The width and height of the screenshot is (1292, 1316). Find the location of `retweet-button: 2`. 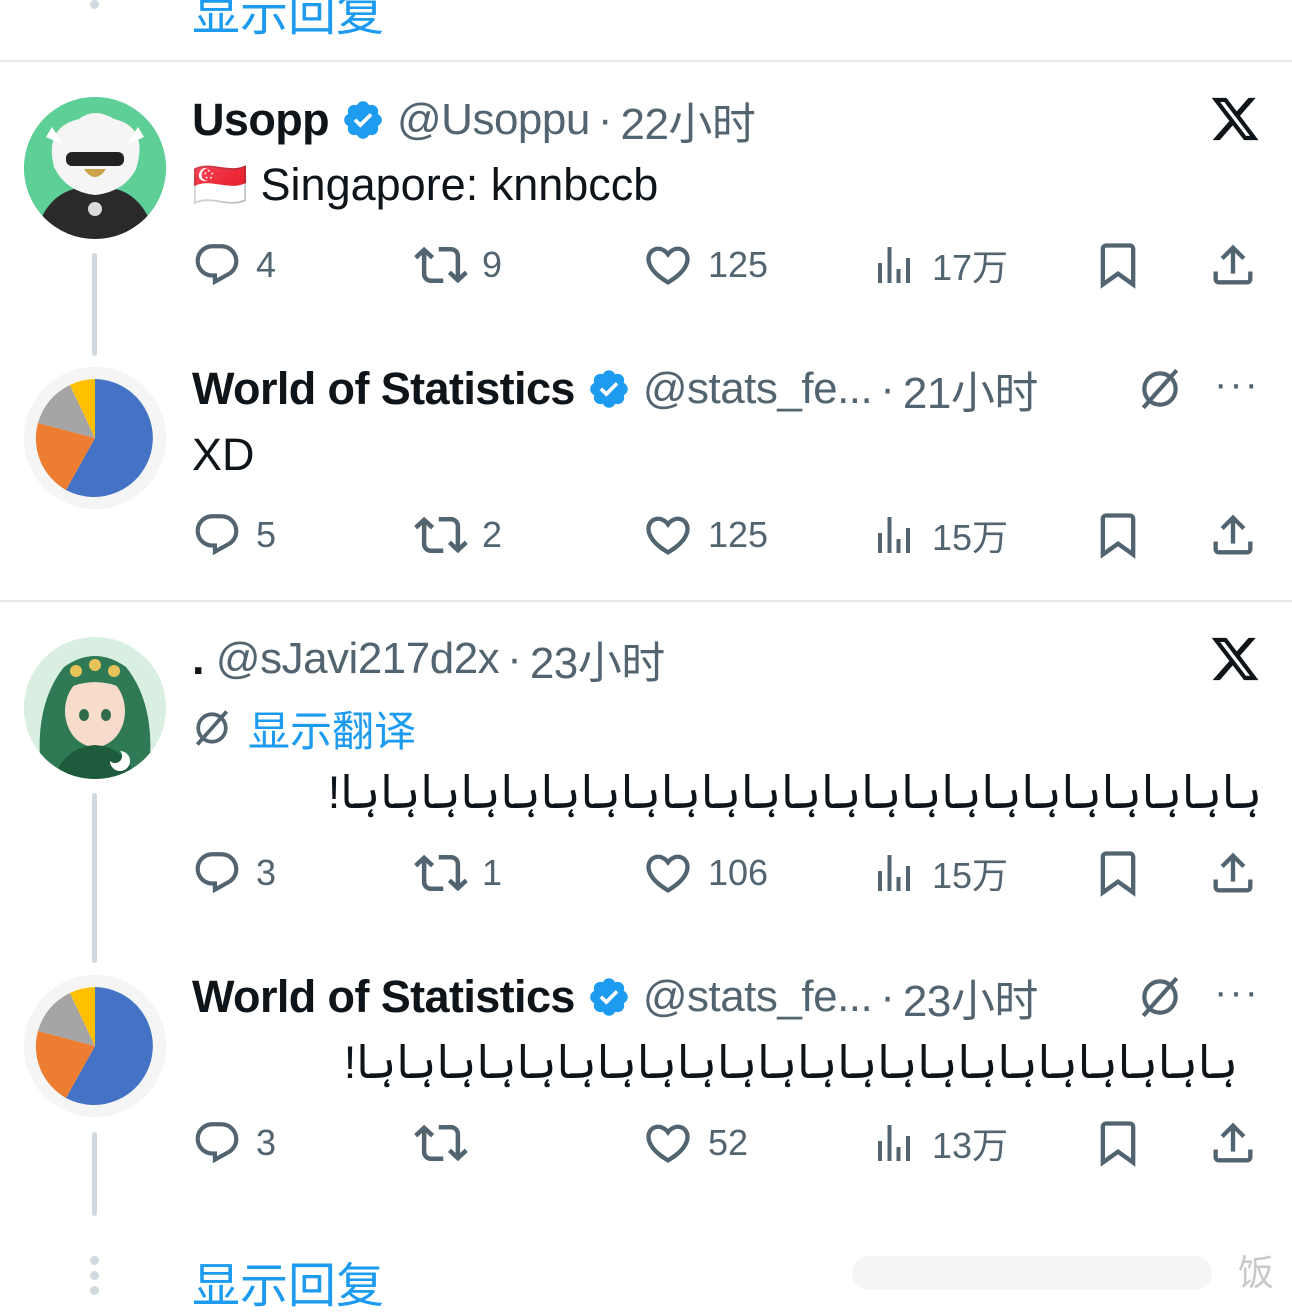

retweet-button: 2 is located at coordinates (458, 535).